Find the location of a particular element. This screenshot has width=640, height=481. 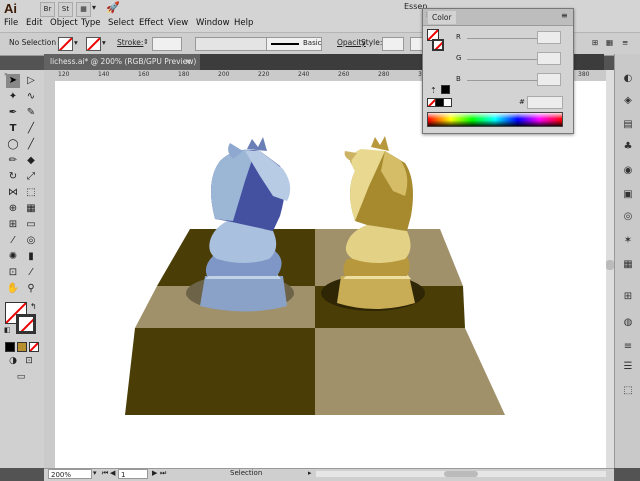

column-graph-tool-icon: ▮ is located at coordinates (31, 257).